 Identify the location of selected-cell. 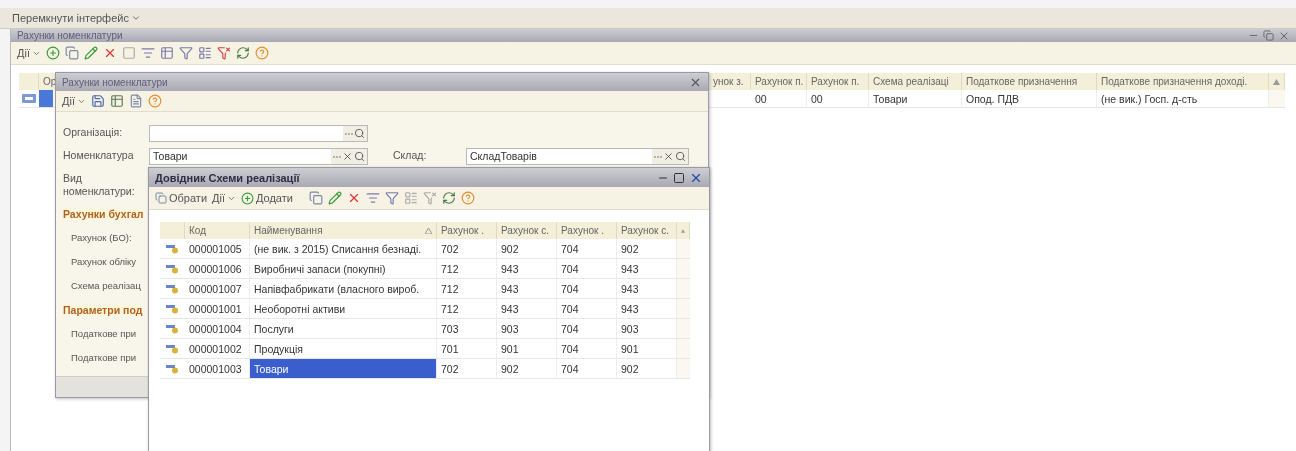
(46, 98).